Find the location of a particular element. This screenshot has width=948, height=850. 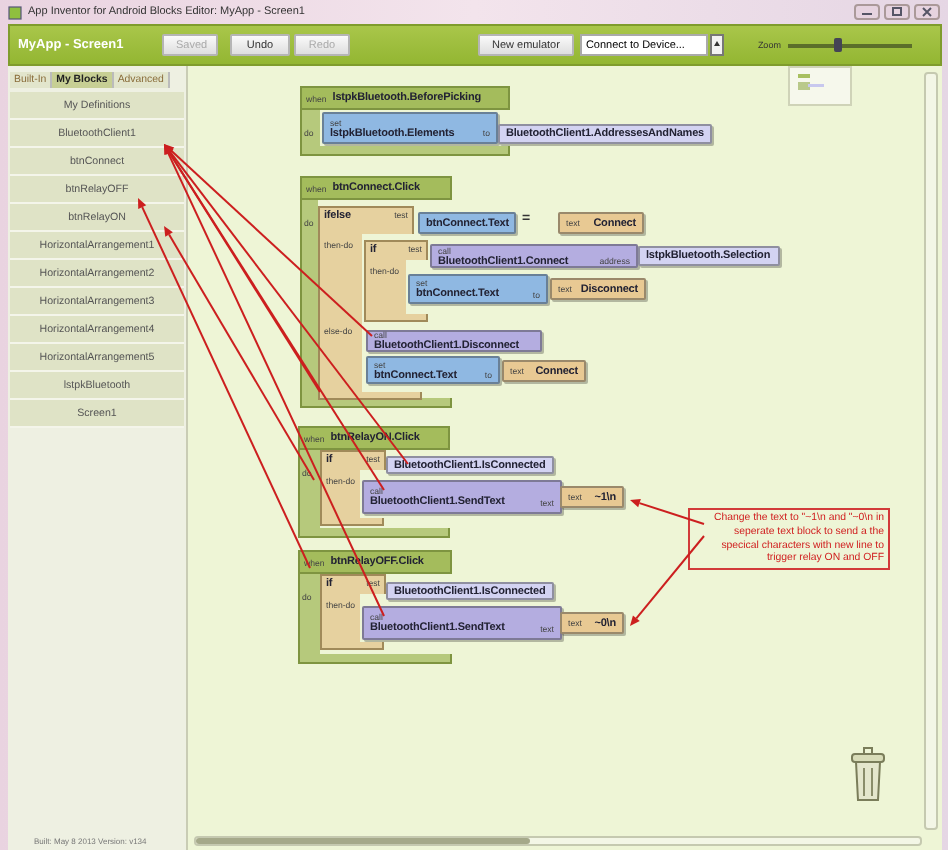

close-icon is located at coordinates (927, 12).